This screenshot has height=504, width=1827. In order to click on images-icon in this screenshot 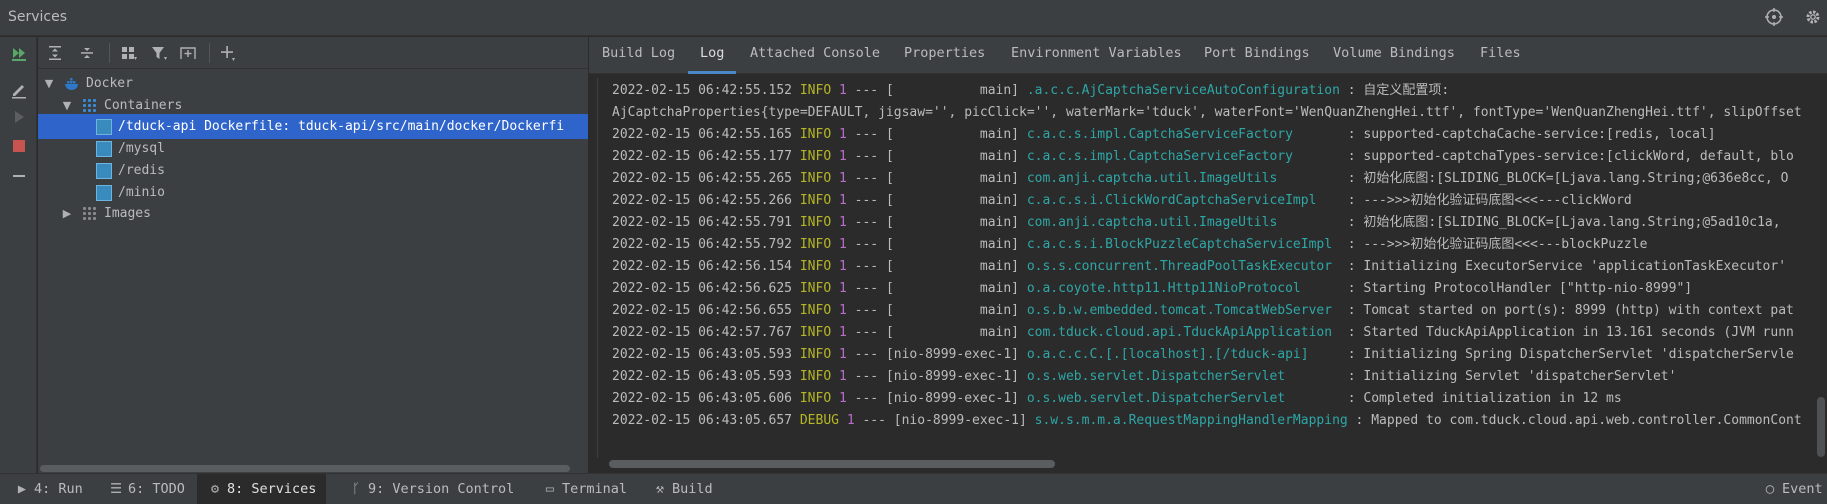, I will do `click(90, 213)`.